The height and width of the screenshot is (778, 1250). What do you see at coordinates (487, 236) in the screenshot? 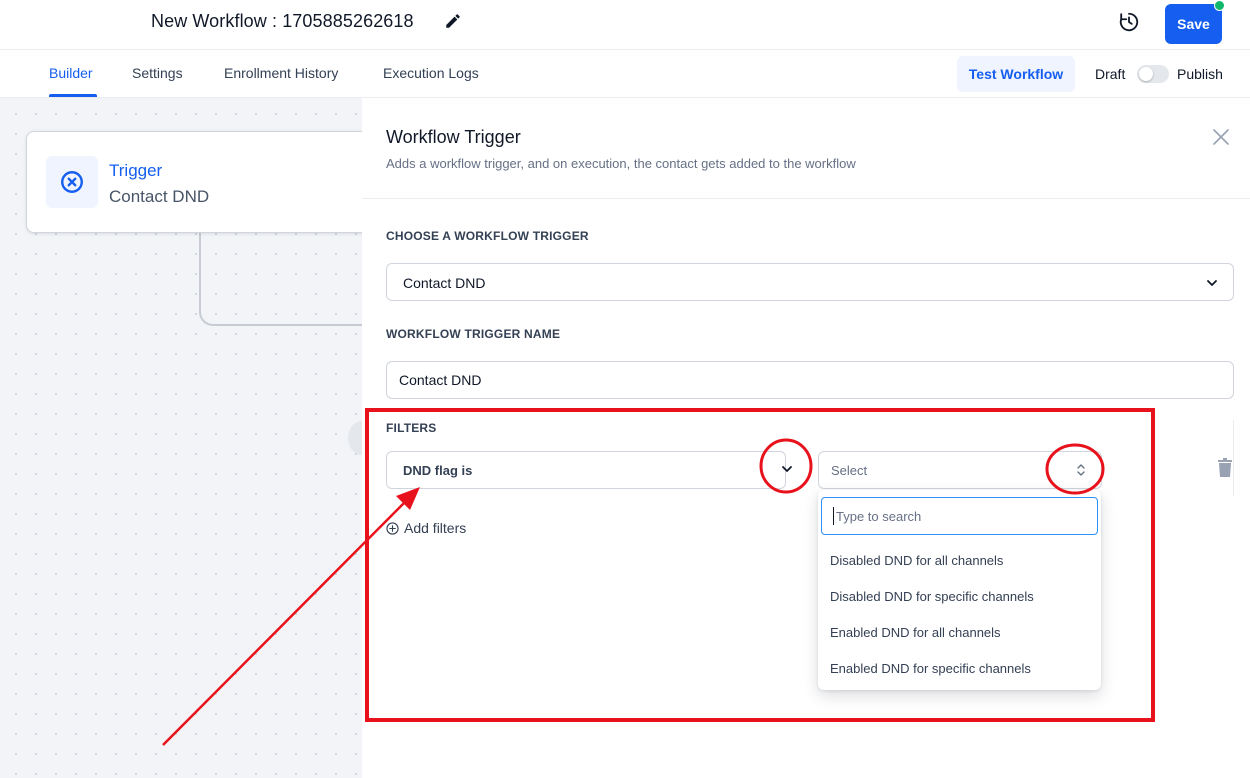
I see `choose-trigger-label: CHOOSE A WORKFLOW TRIGGER` at bounding box center [487, 236].